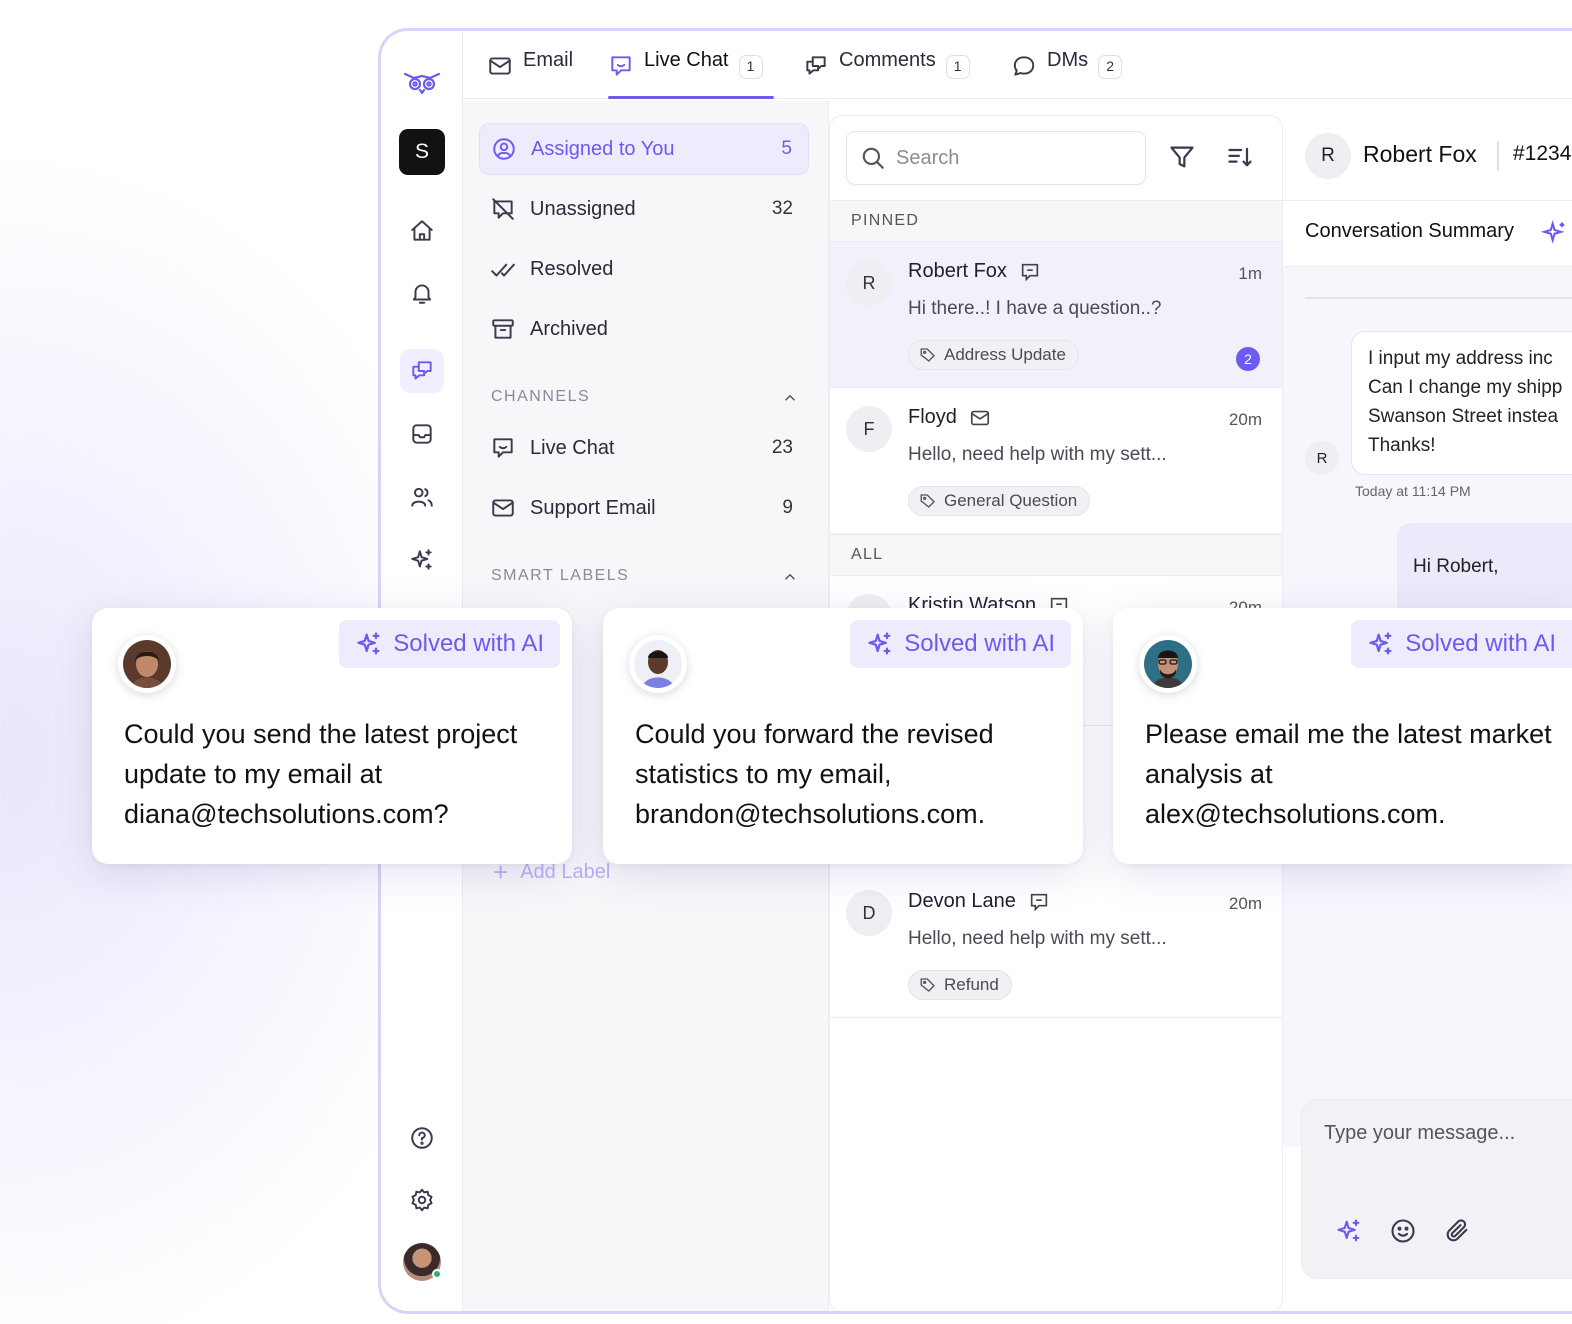 This screenshot has height=1324, width=1572. What do you see at coordinates (645, 397) in the screenshot?
I see `channels-heading: CHANNELS` at bounding box center [645, 397].